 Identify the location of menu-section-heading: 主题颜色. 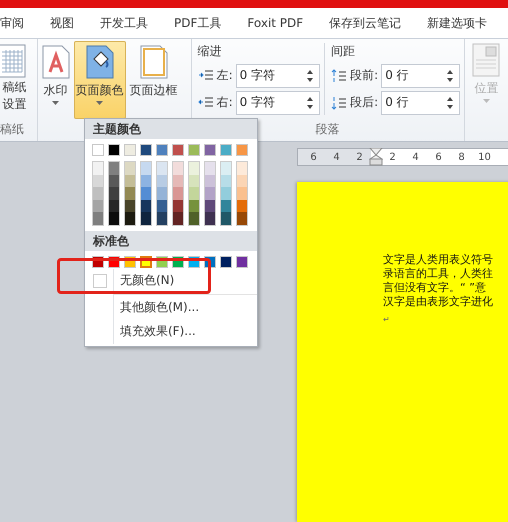
(171, 129).